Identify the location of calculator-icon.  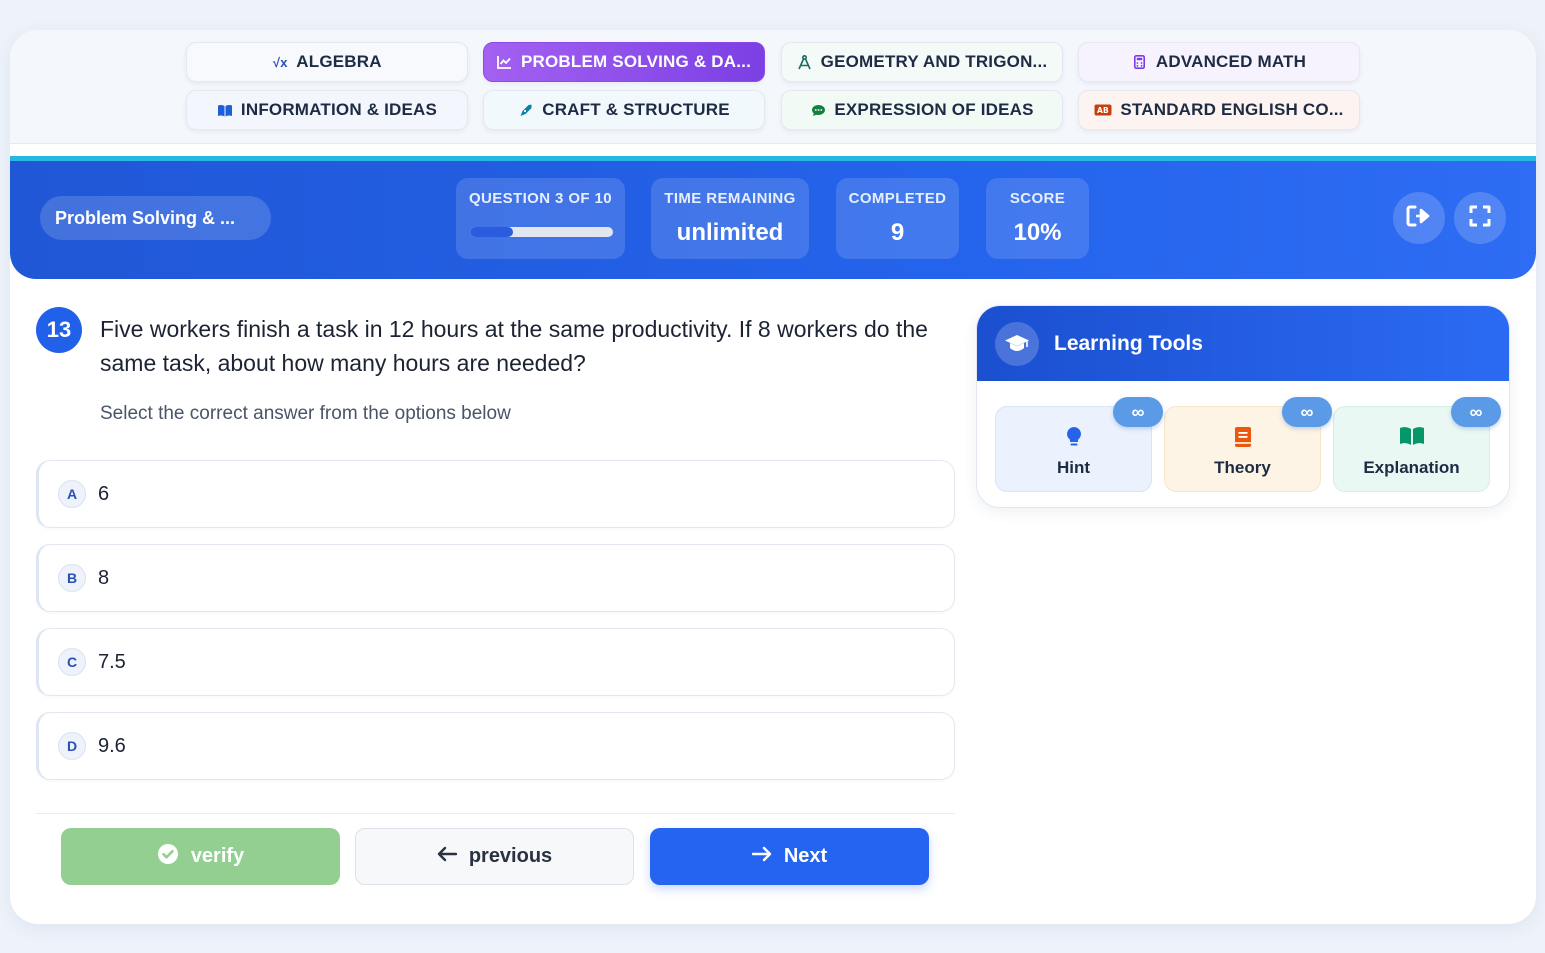
(1140, 62).